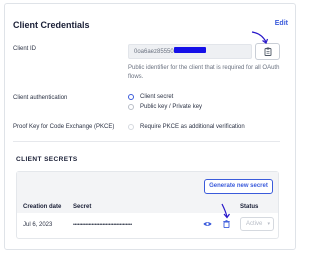 The image size is (320, 253). Describe the element at coordinates (131, 127) in the screenshot. I see `checkbox-unchecked-icon` at that location.